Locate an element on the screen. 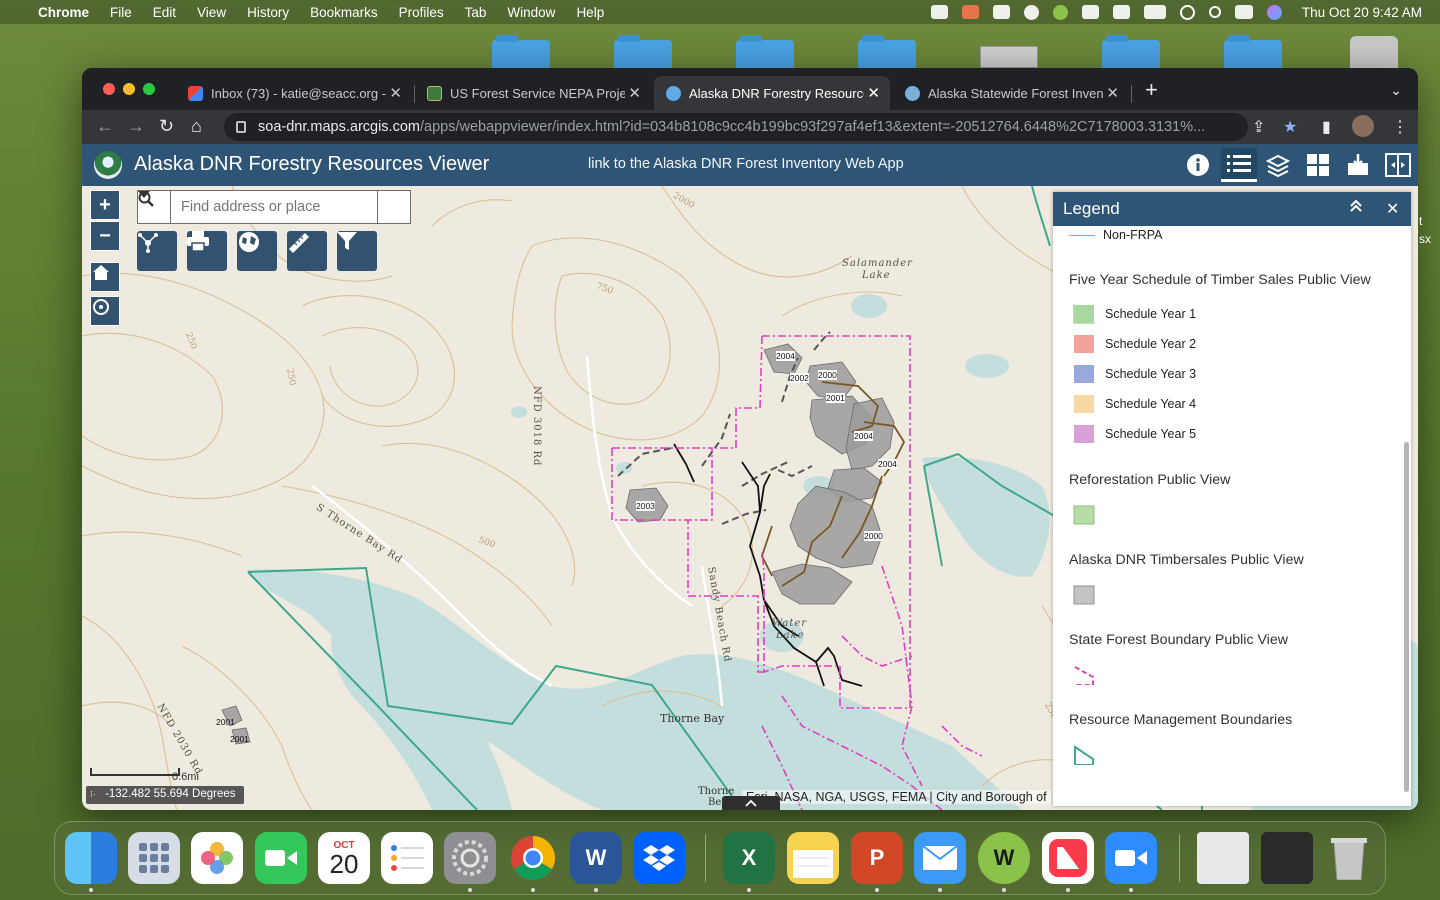  legend-scrollbar is located at coordinates (1406, 617).